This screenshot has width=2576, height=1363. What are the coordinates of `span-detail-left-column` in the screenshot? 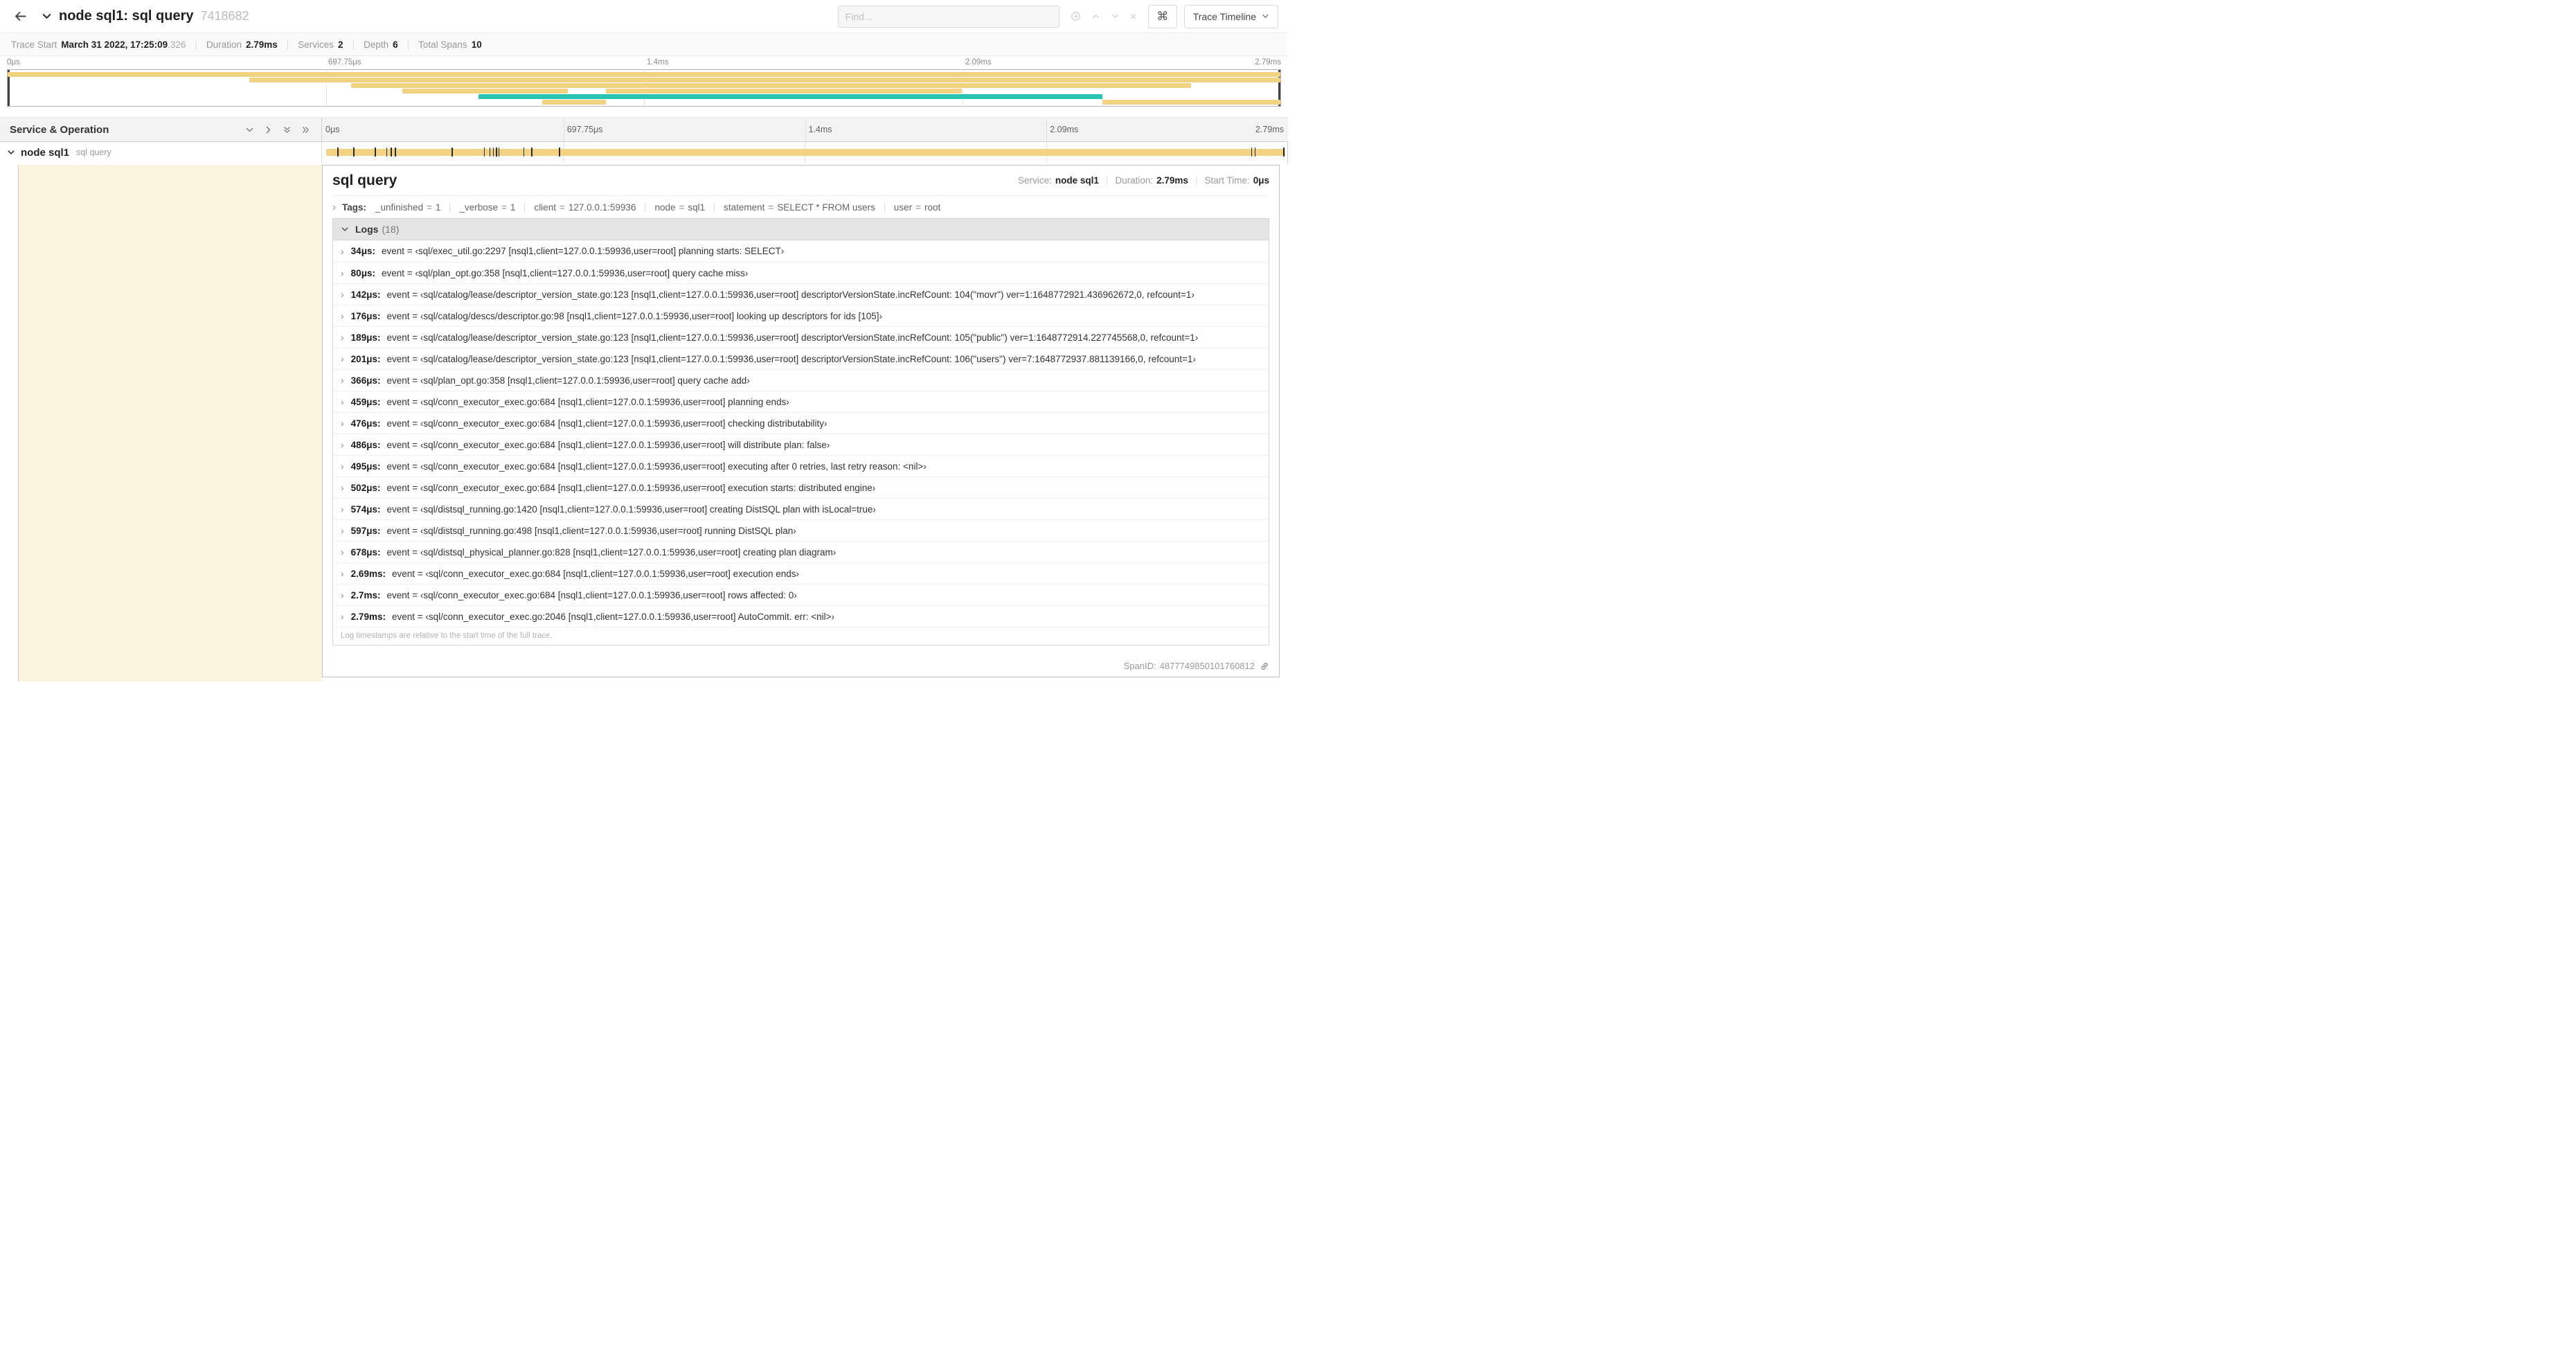 It's located at (161, 424).